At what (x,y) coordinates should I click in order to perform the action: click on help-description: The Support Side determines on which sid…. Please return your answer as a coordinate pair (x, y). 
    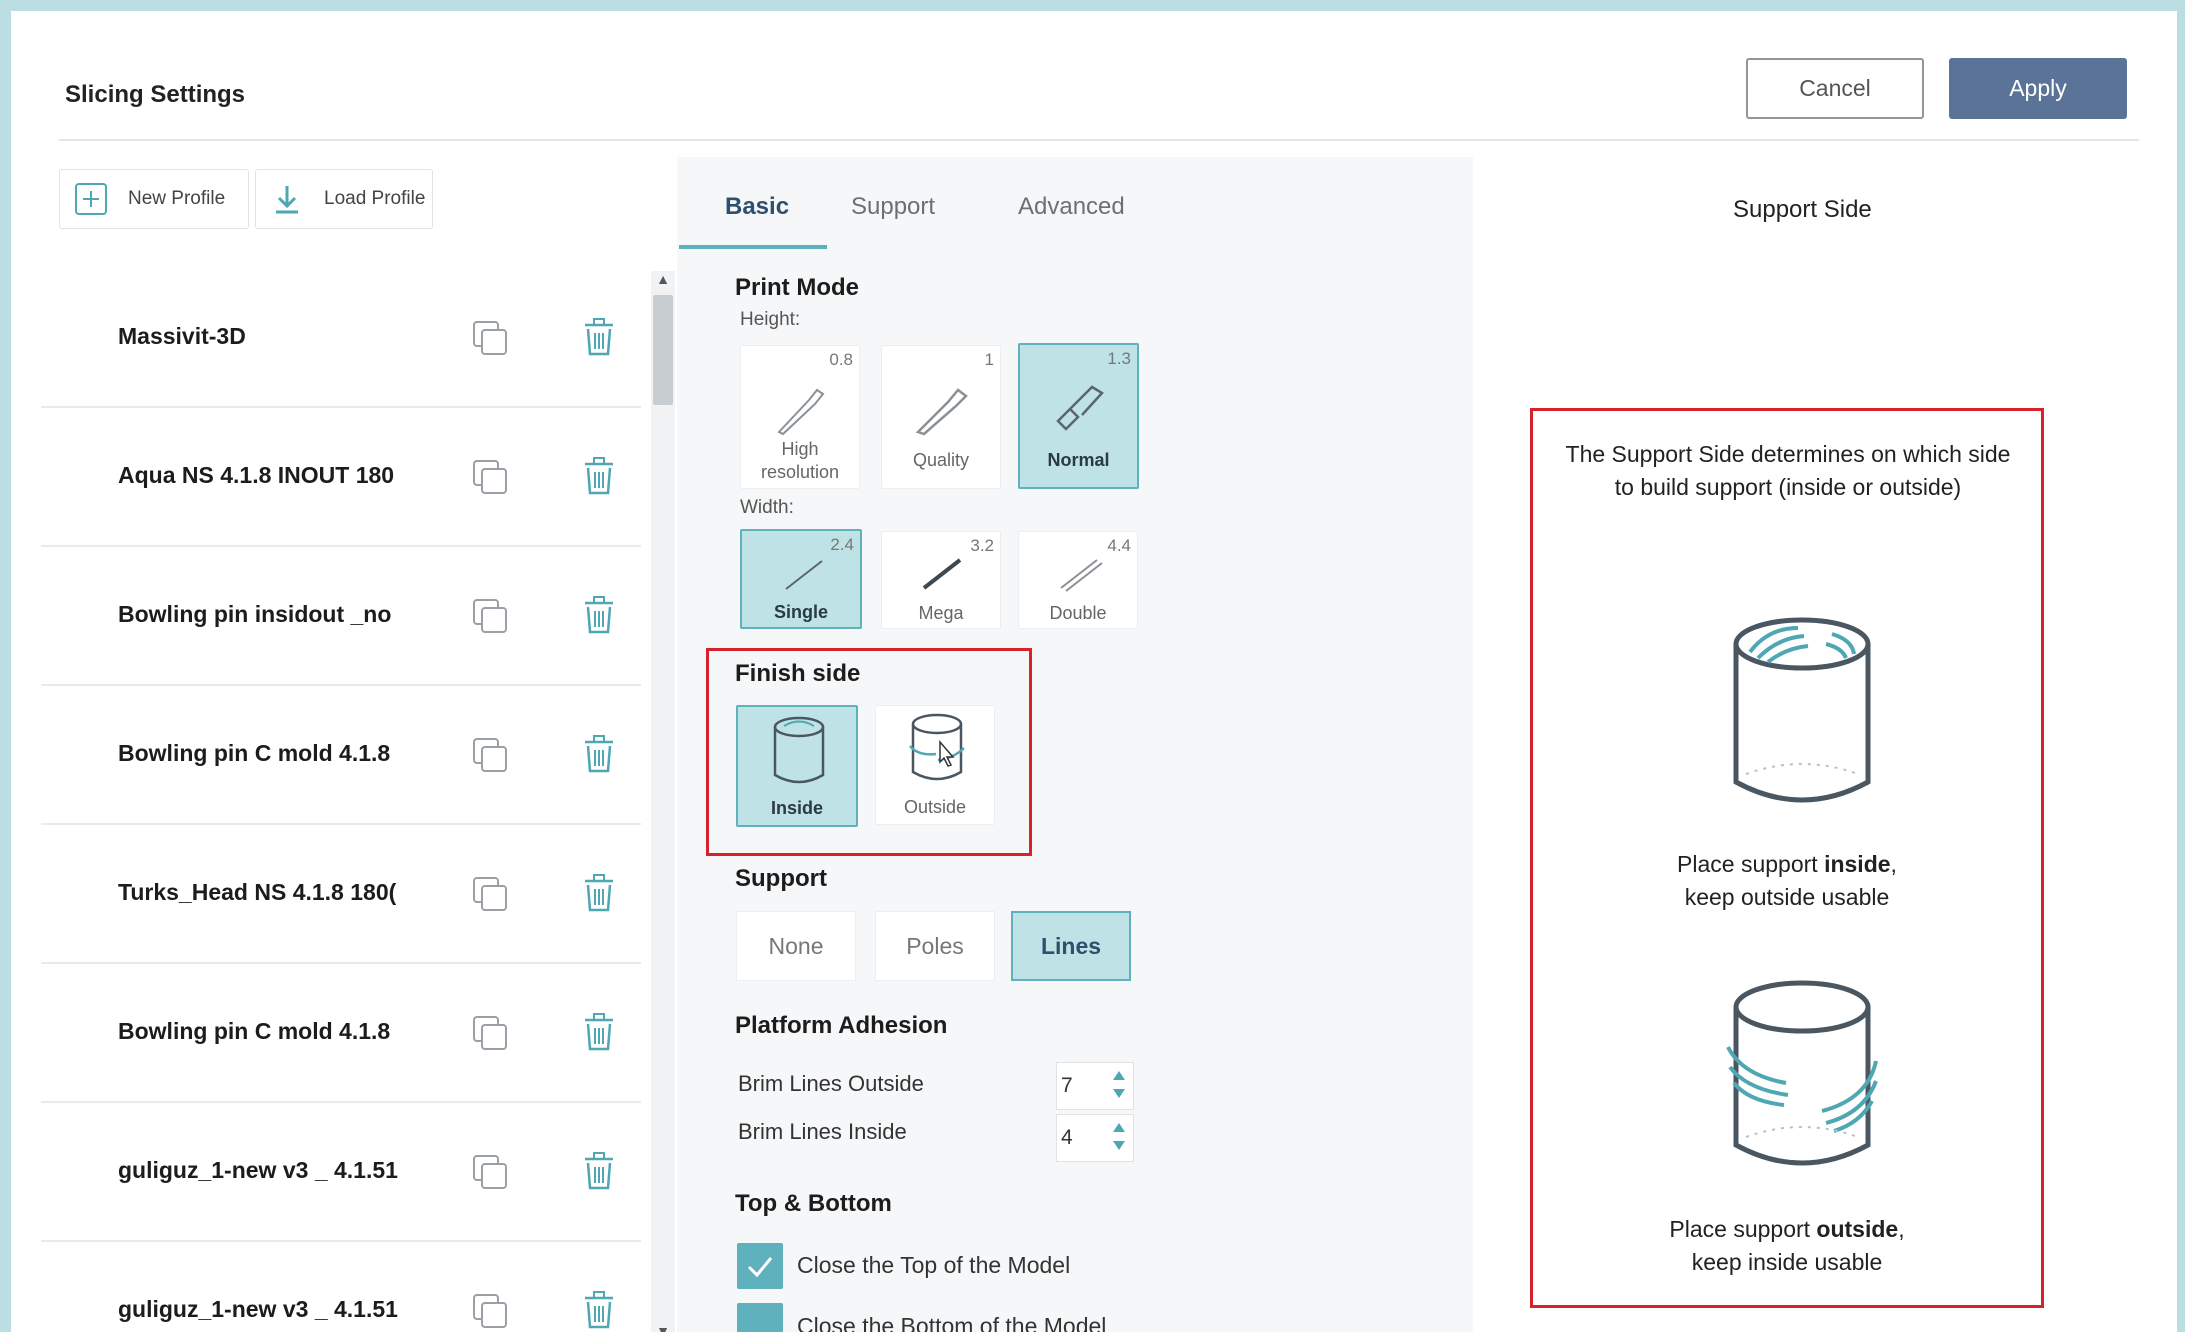
    Looking at the image, I should click on (1788, 470).